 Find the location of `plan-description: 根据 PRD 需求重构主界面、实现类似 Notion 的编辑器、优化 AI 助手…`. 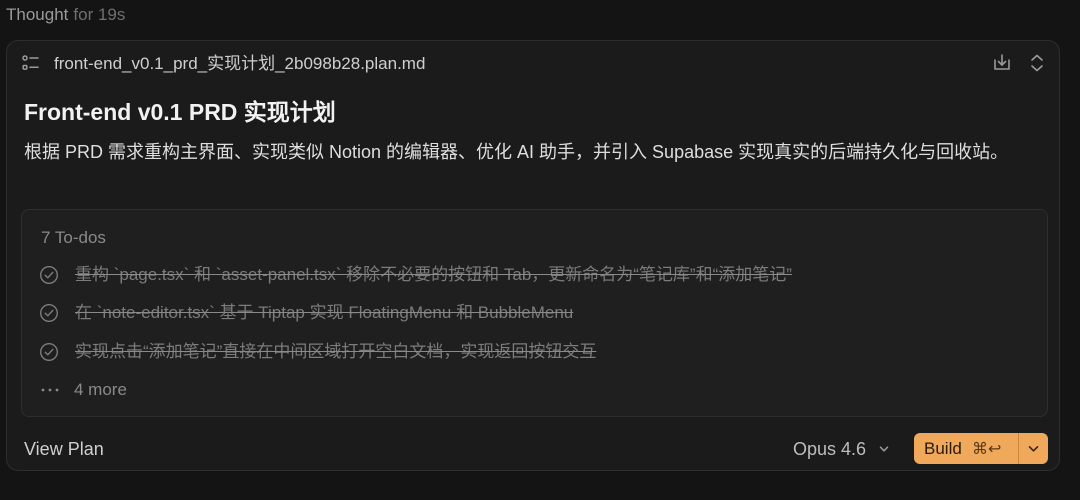

plan-description: 根据 PRD 需求重构主界面、实现类似 Notion 的编辑器、优化 AI 助手… is located at coordinates (516, 152).